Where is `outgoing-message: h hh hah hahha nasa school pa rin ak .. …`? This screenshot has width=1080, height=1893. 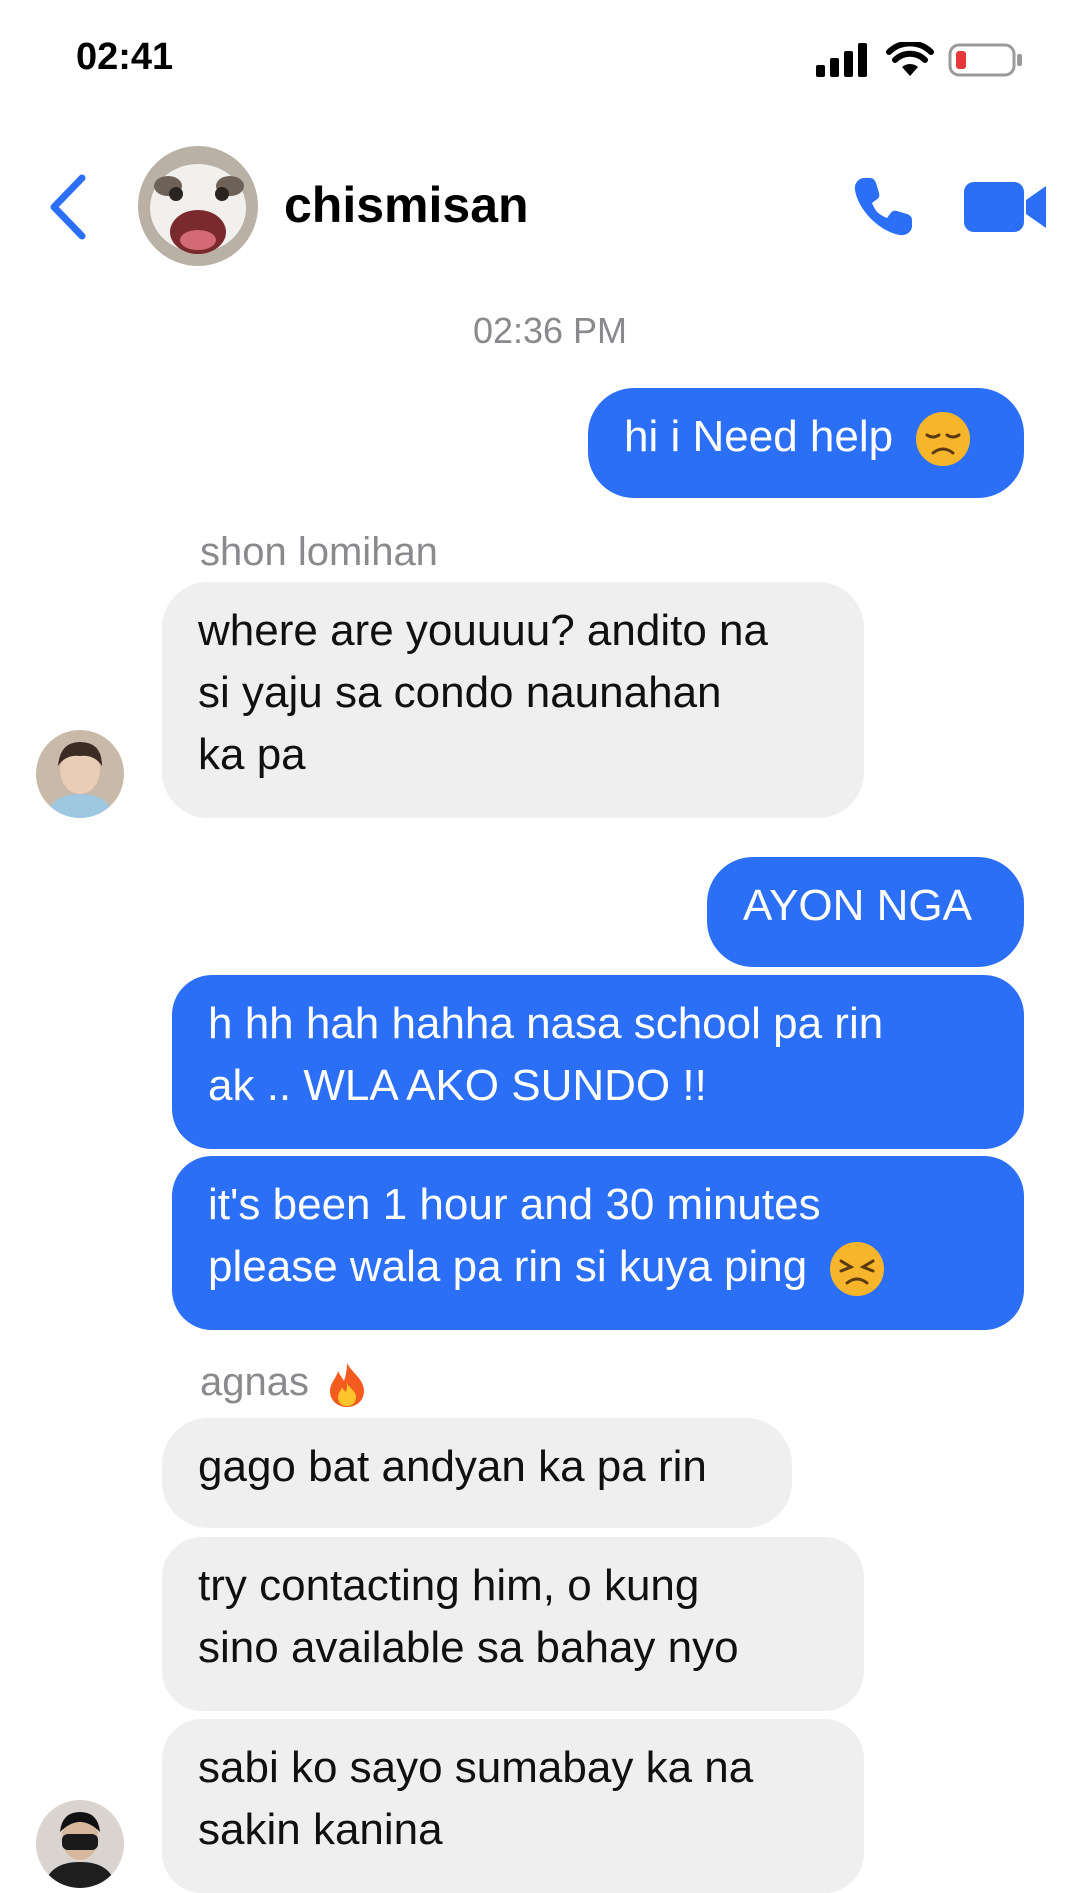
outgoing-message: h hh hah hahha nasa school pa rin ak .. … is located at coordinates (598, 1062).